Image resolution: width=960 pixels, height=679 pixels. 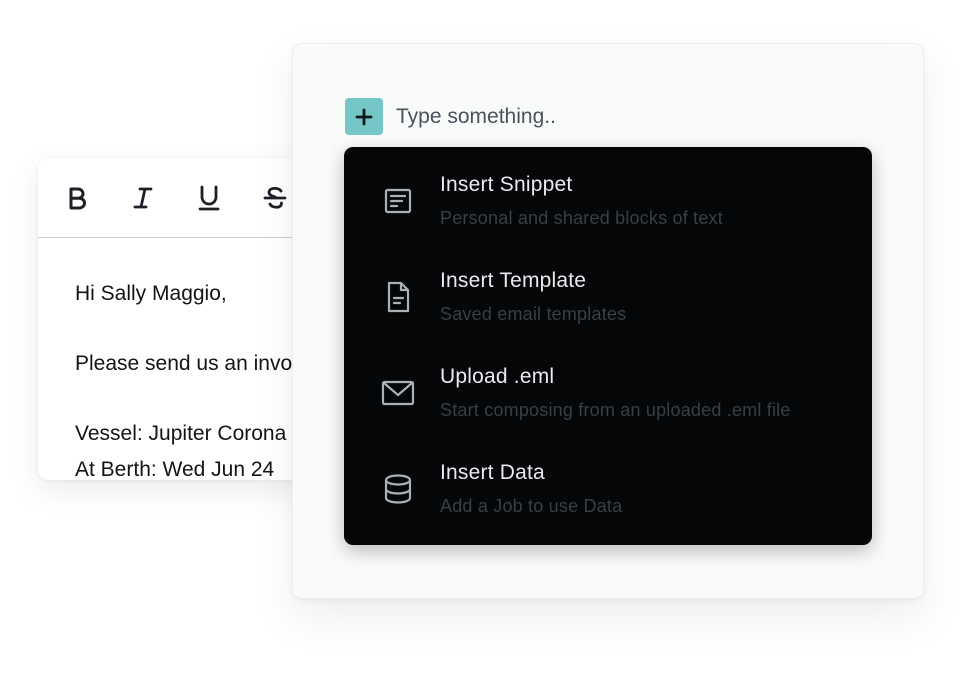 I want to click on plus-icon, so click(x=364, y=116).